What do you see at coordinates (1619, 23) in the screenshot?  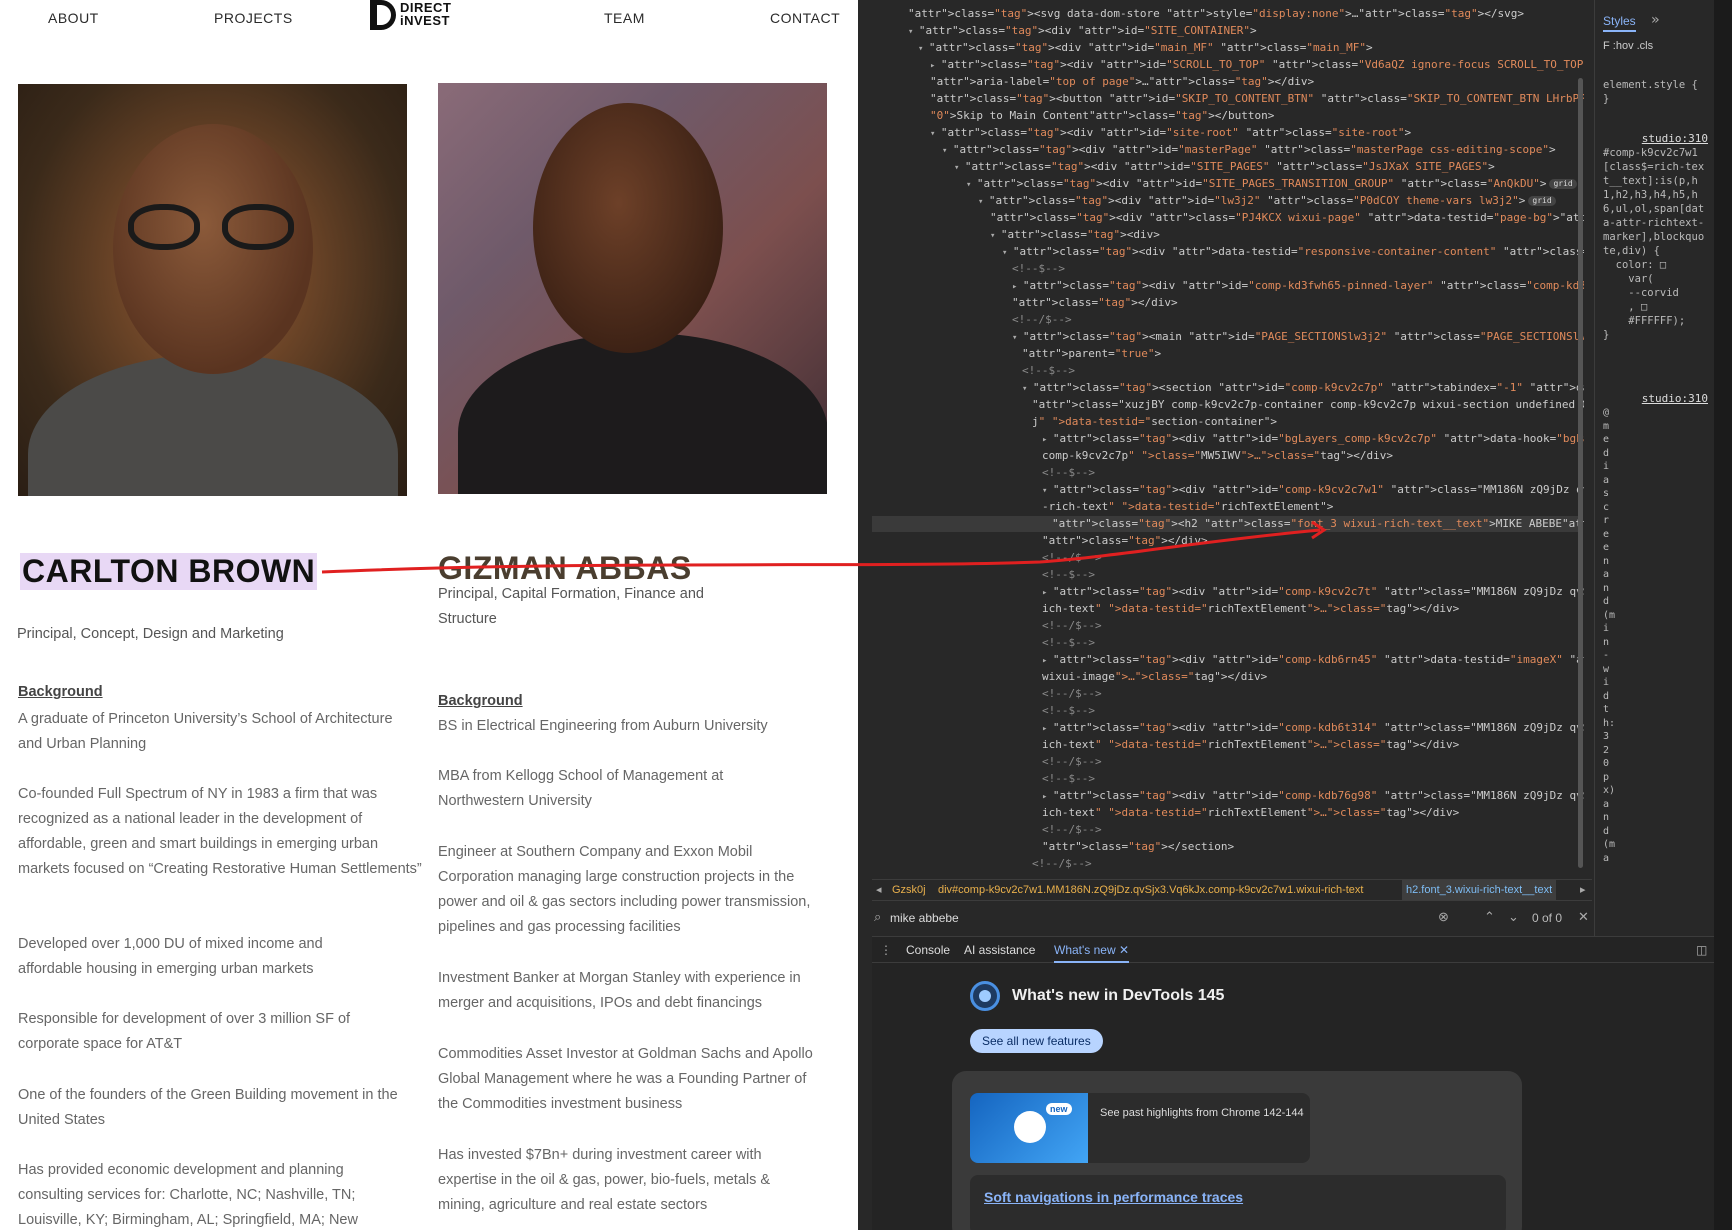 I see `tab-styles: Styles` at bounding box center [1619, 23].